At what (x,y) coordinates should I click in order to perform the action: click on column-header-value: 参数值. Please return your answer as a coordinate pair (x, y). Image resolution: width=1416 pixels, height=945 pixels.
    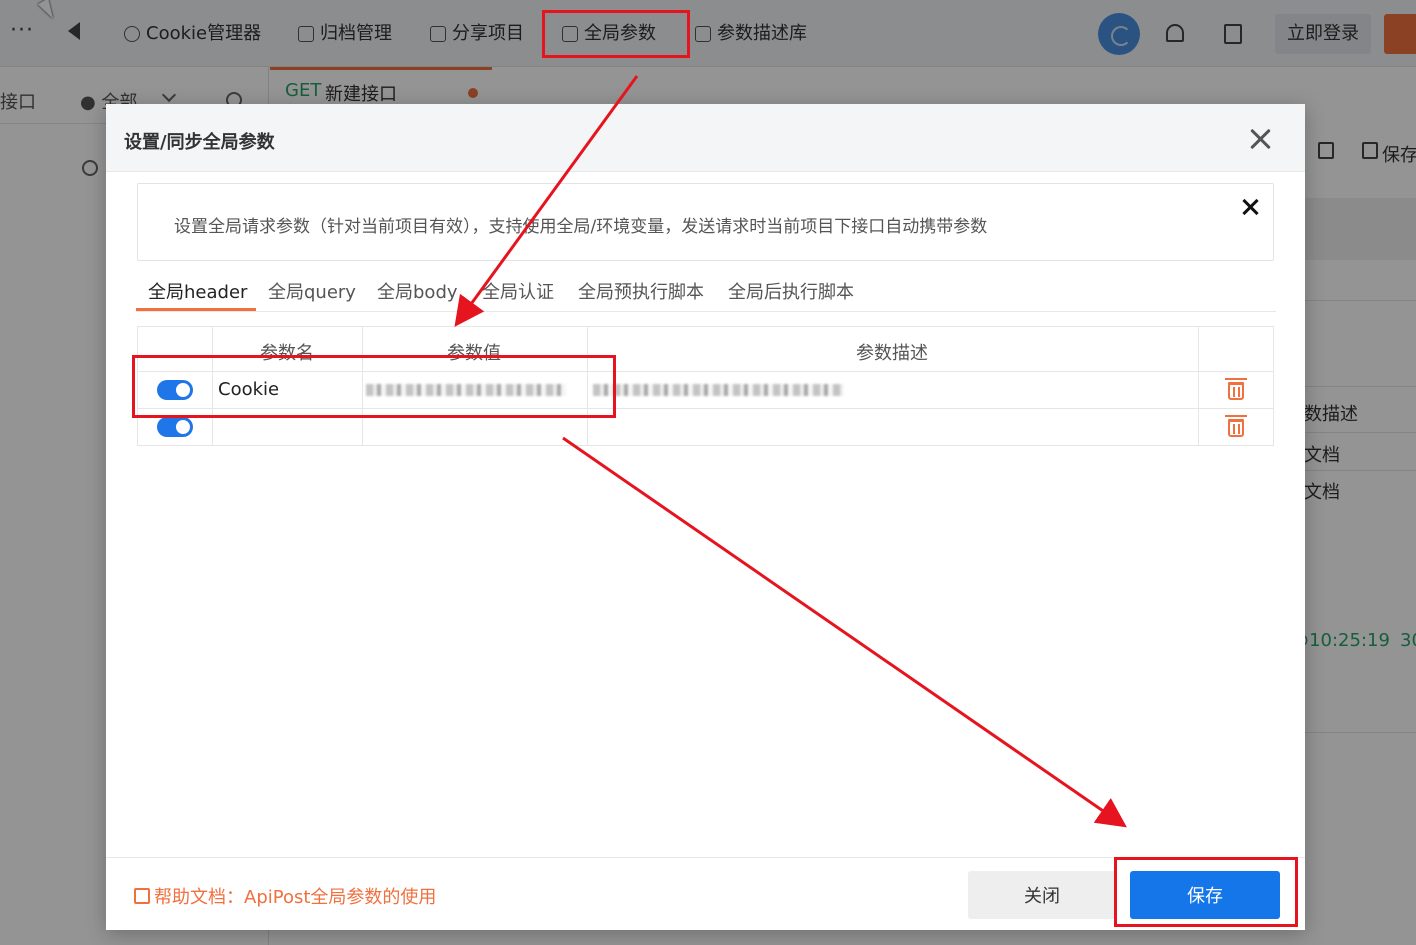
    Looking at the image, I should click on (474, 353).